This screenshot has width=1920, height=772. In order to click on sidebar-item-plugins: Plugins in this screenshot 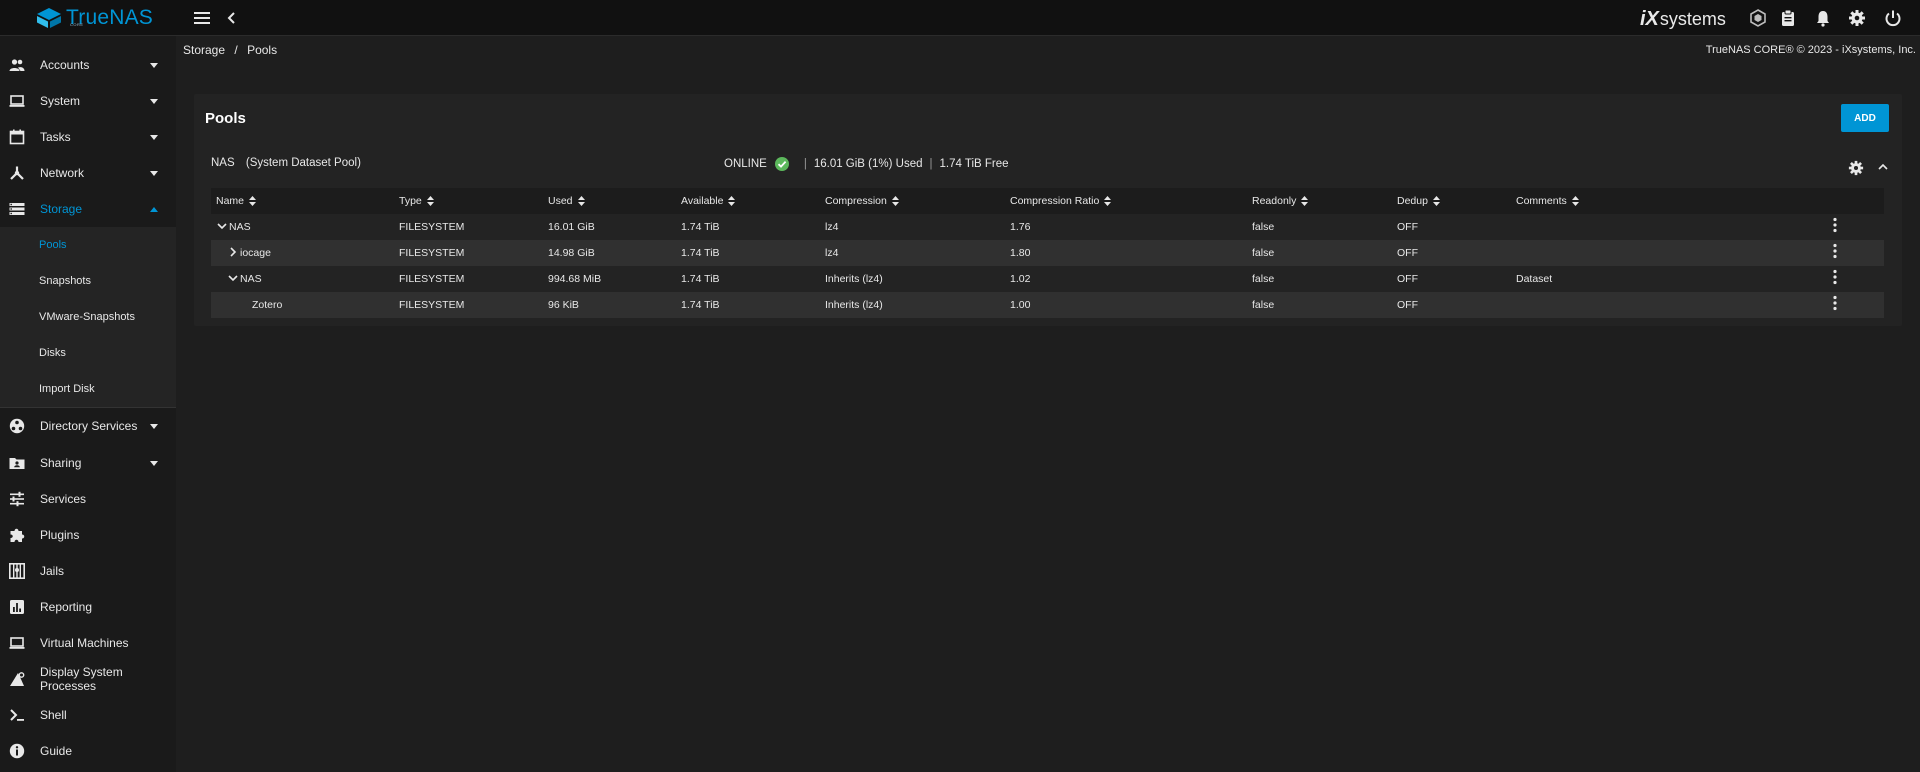, I will do `click(88, 535)`.